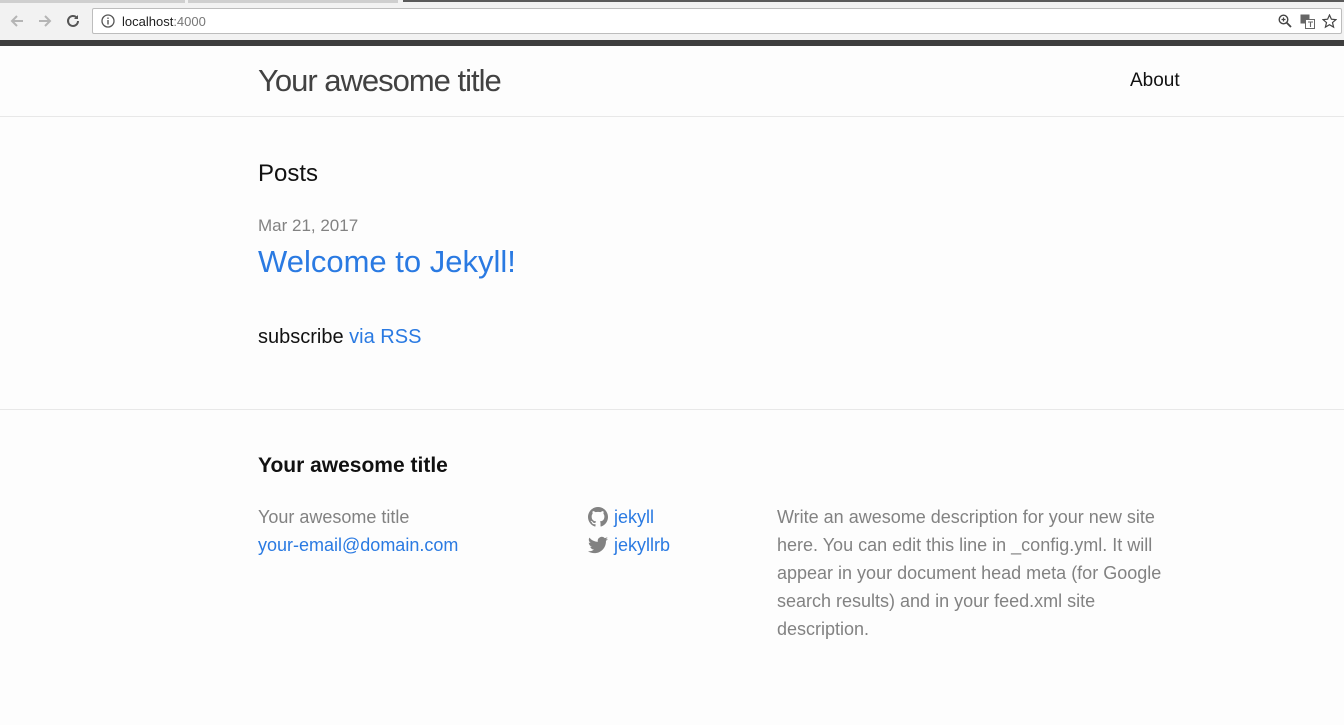  Describe the element at coordinates (634, 517) in the screenshot. I see `github-username: jekyll` at that location.